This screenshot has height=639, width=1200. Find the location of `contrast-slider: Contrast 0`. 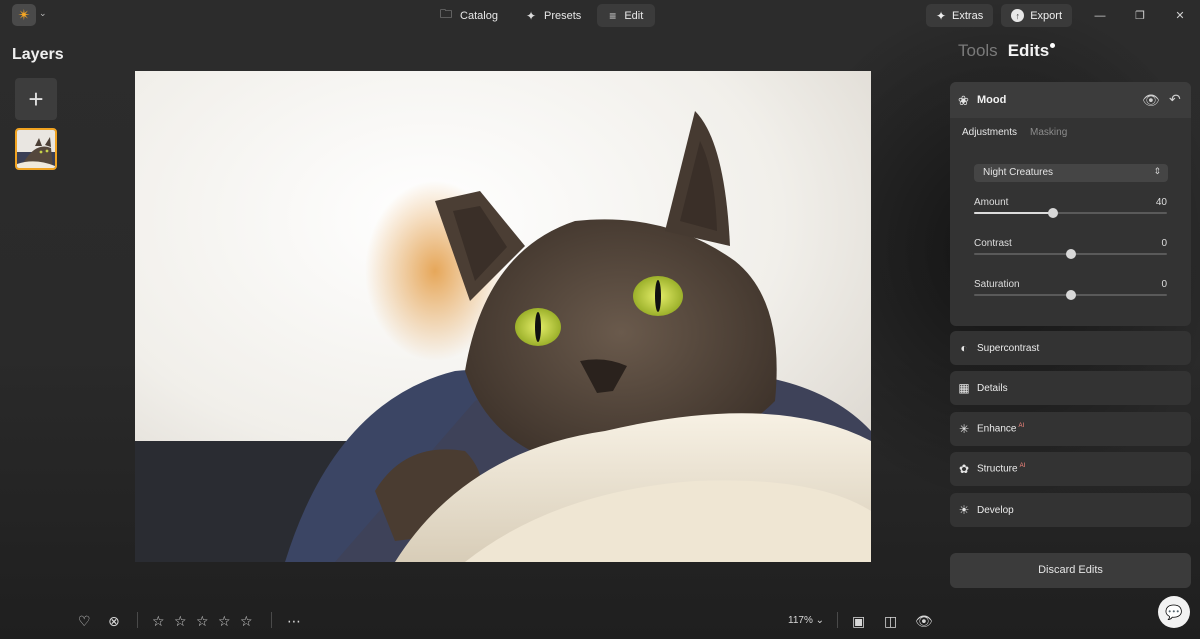

contrast-slider: Contrast 0 is located at coordinates (1070, 252).